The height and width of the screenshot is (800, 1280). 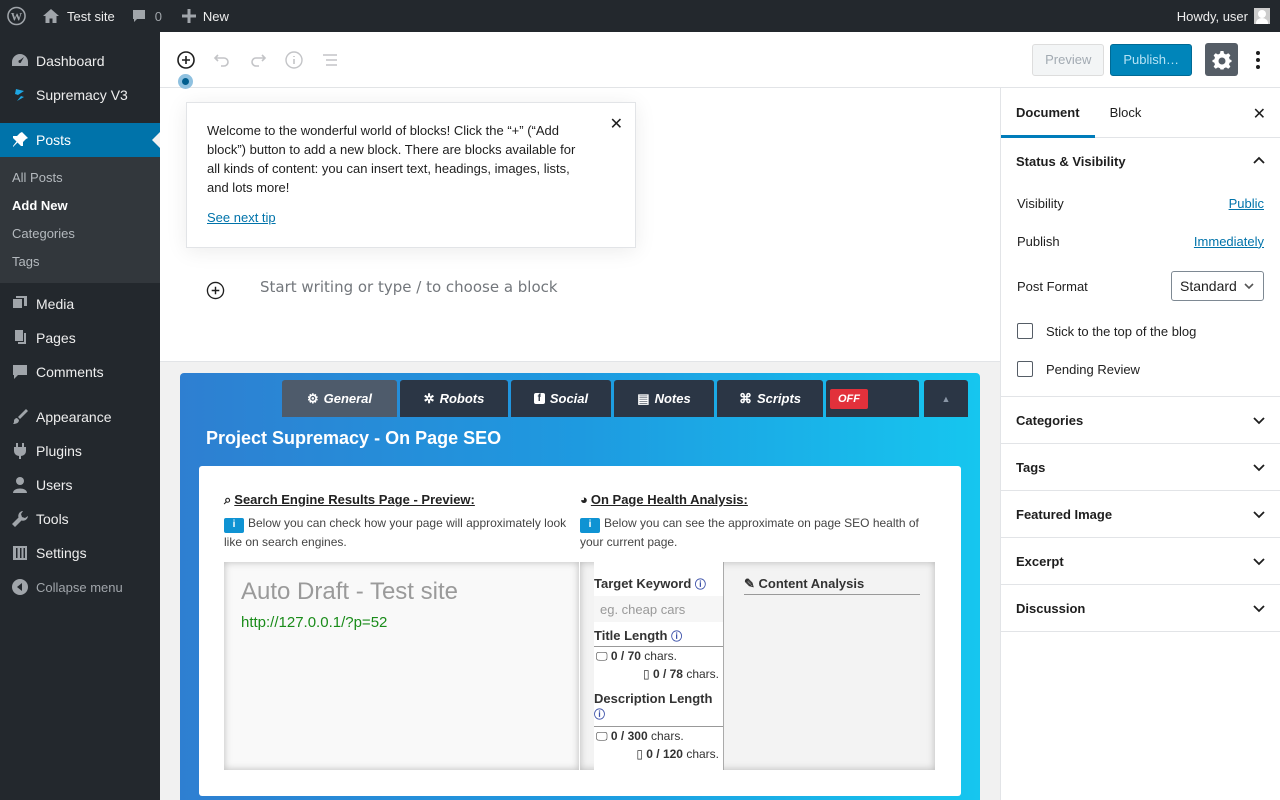 I want to click on add-block-button, so click(x=186, y=60).